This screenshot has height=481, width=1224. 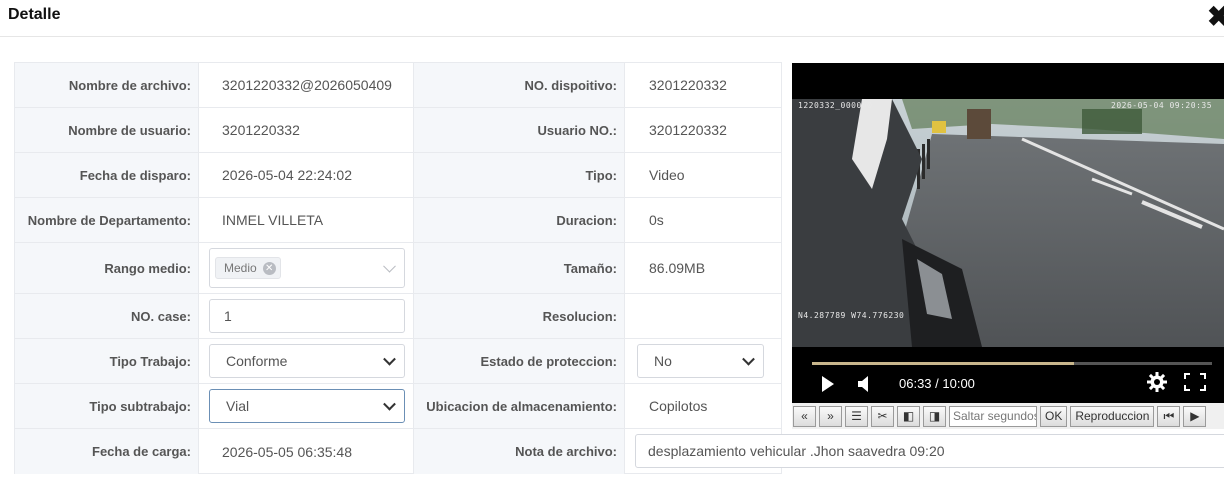 I want to click on rango-medio-tag: Medio ✕, so click(x=248, y=268).